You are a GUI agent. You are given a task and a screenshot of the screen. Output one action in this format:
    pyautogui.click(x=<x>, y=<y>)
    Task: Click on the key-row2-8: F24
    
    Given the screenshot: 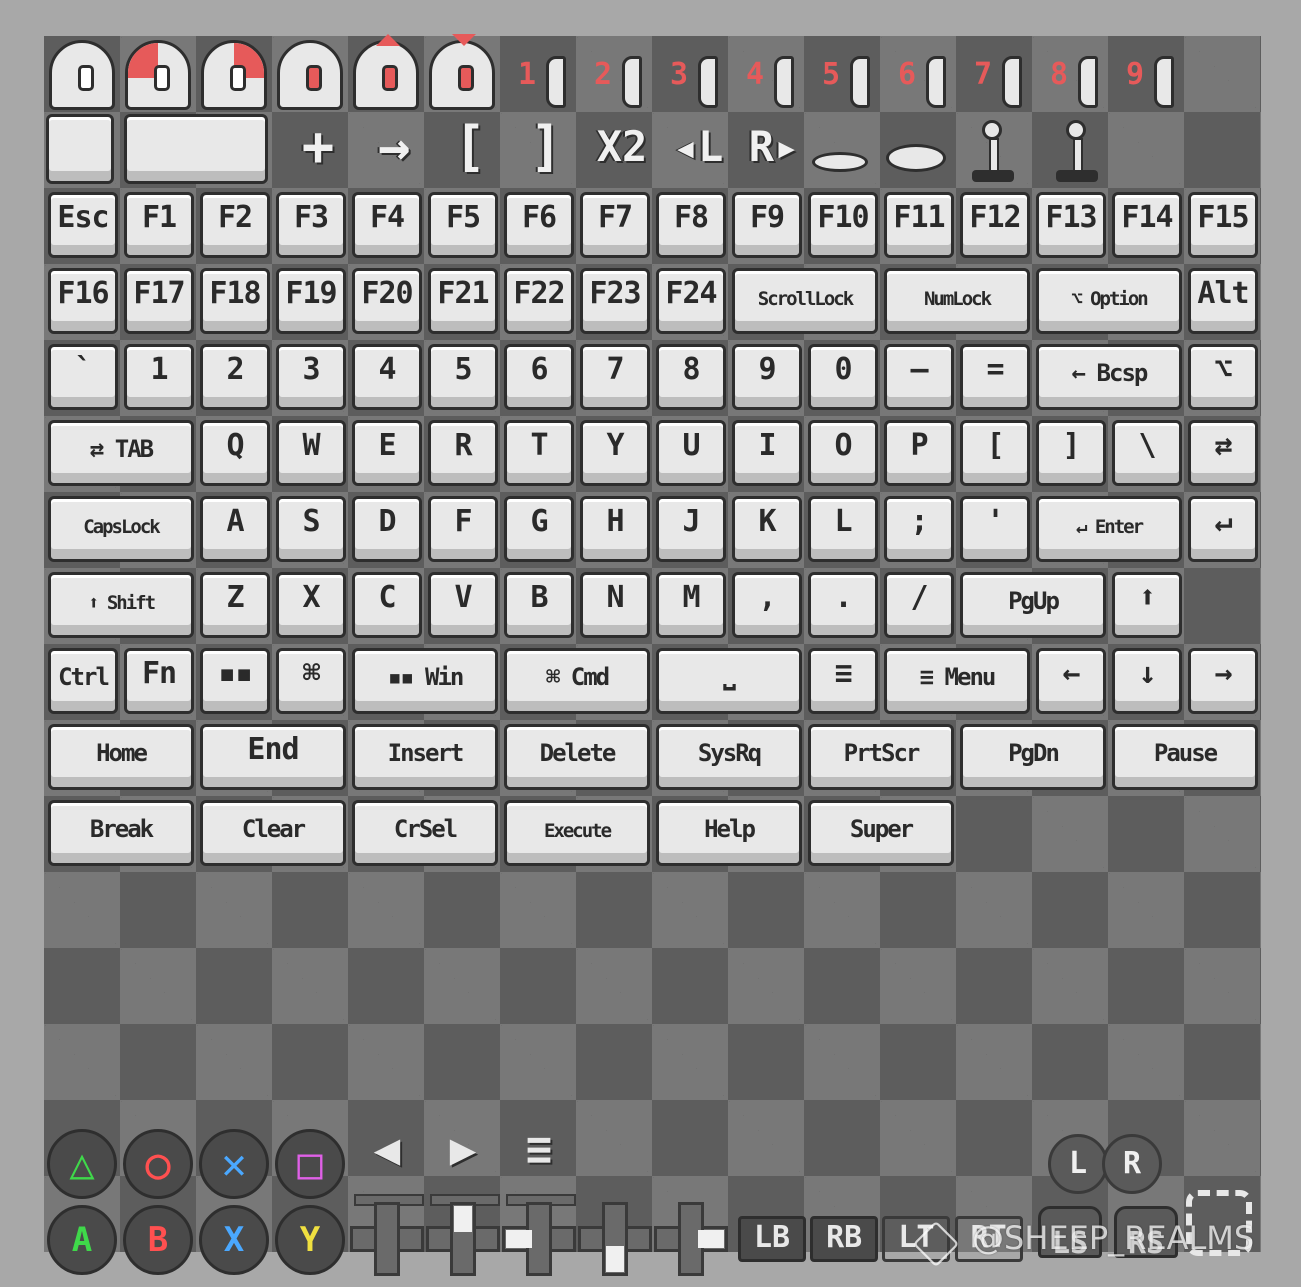 What is the action you would take?
    pyautogui.click(x=691, y=301)
    